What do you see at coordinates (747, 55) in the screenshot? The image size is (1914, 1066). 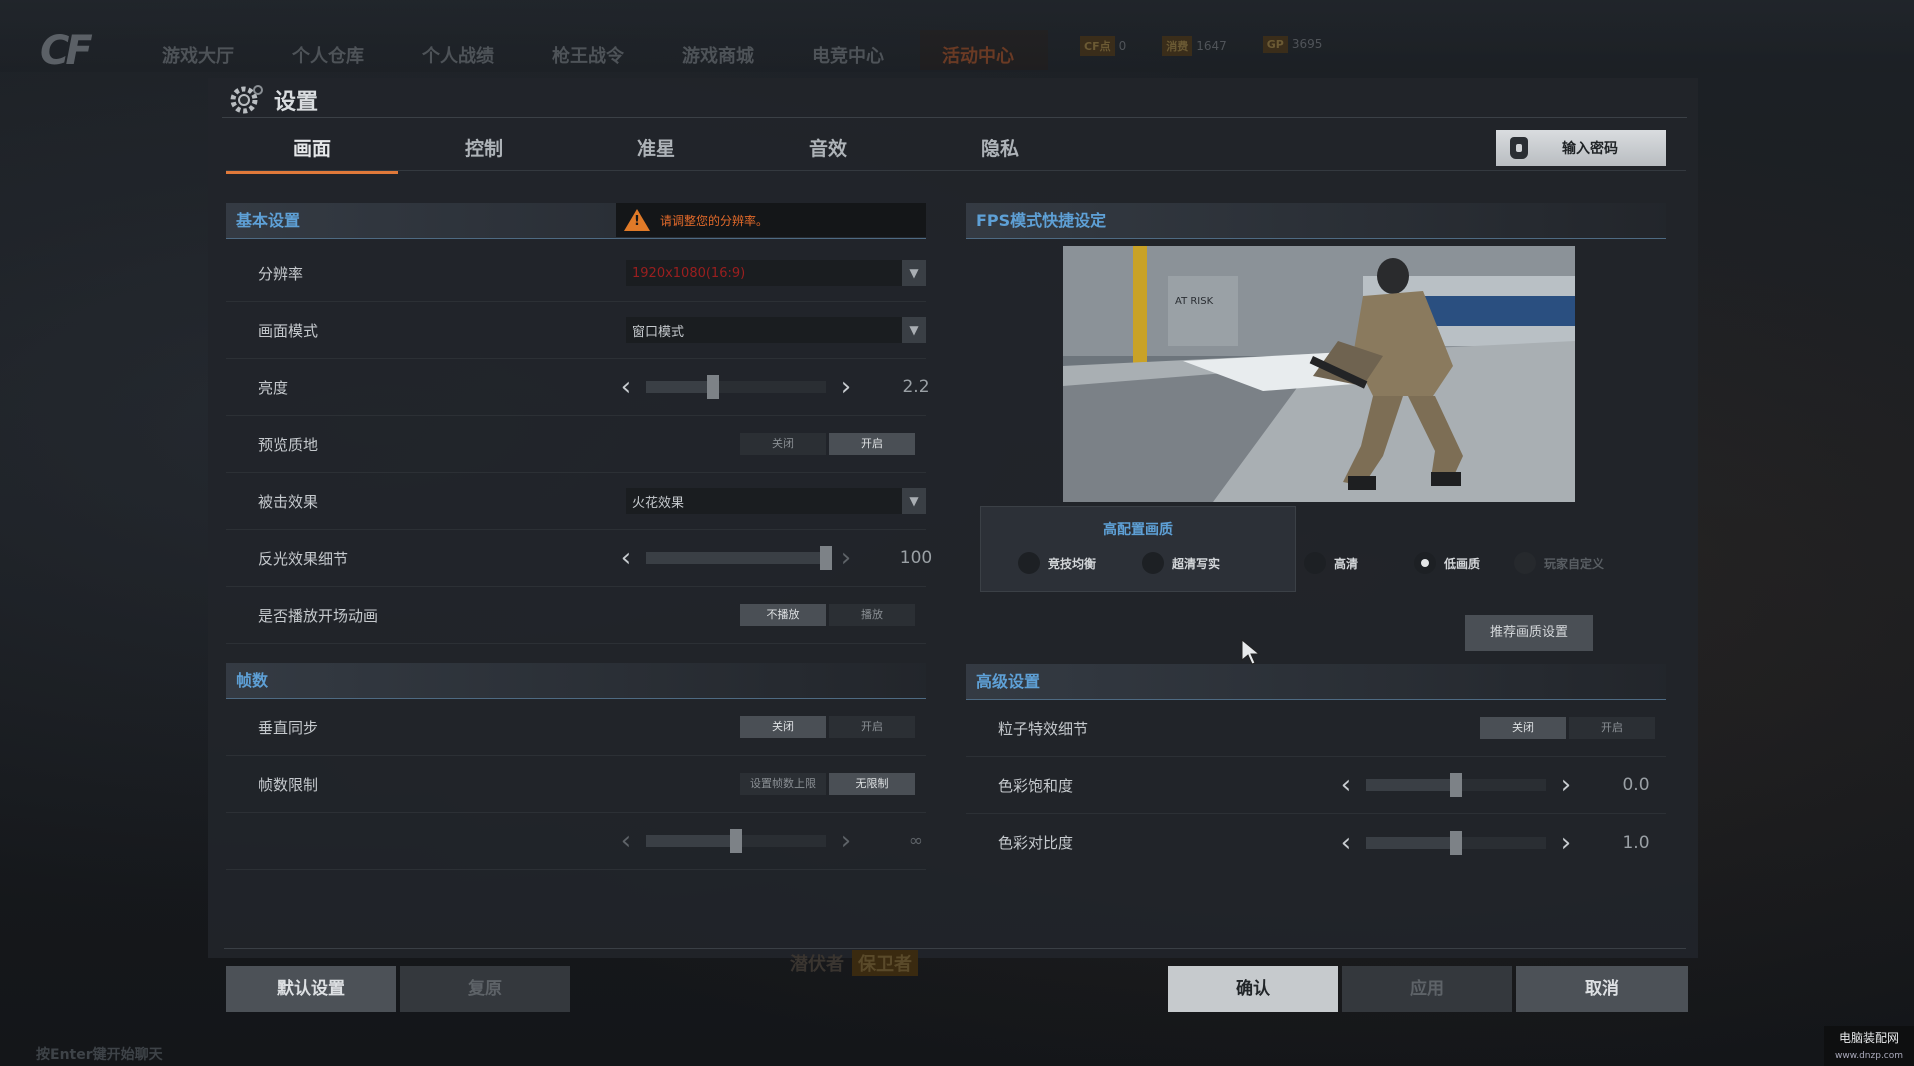 I see `nav-shop: 游戏商城` at bounding box center [747, 55].